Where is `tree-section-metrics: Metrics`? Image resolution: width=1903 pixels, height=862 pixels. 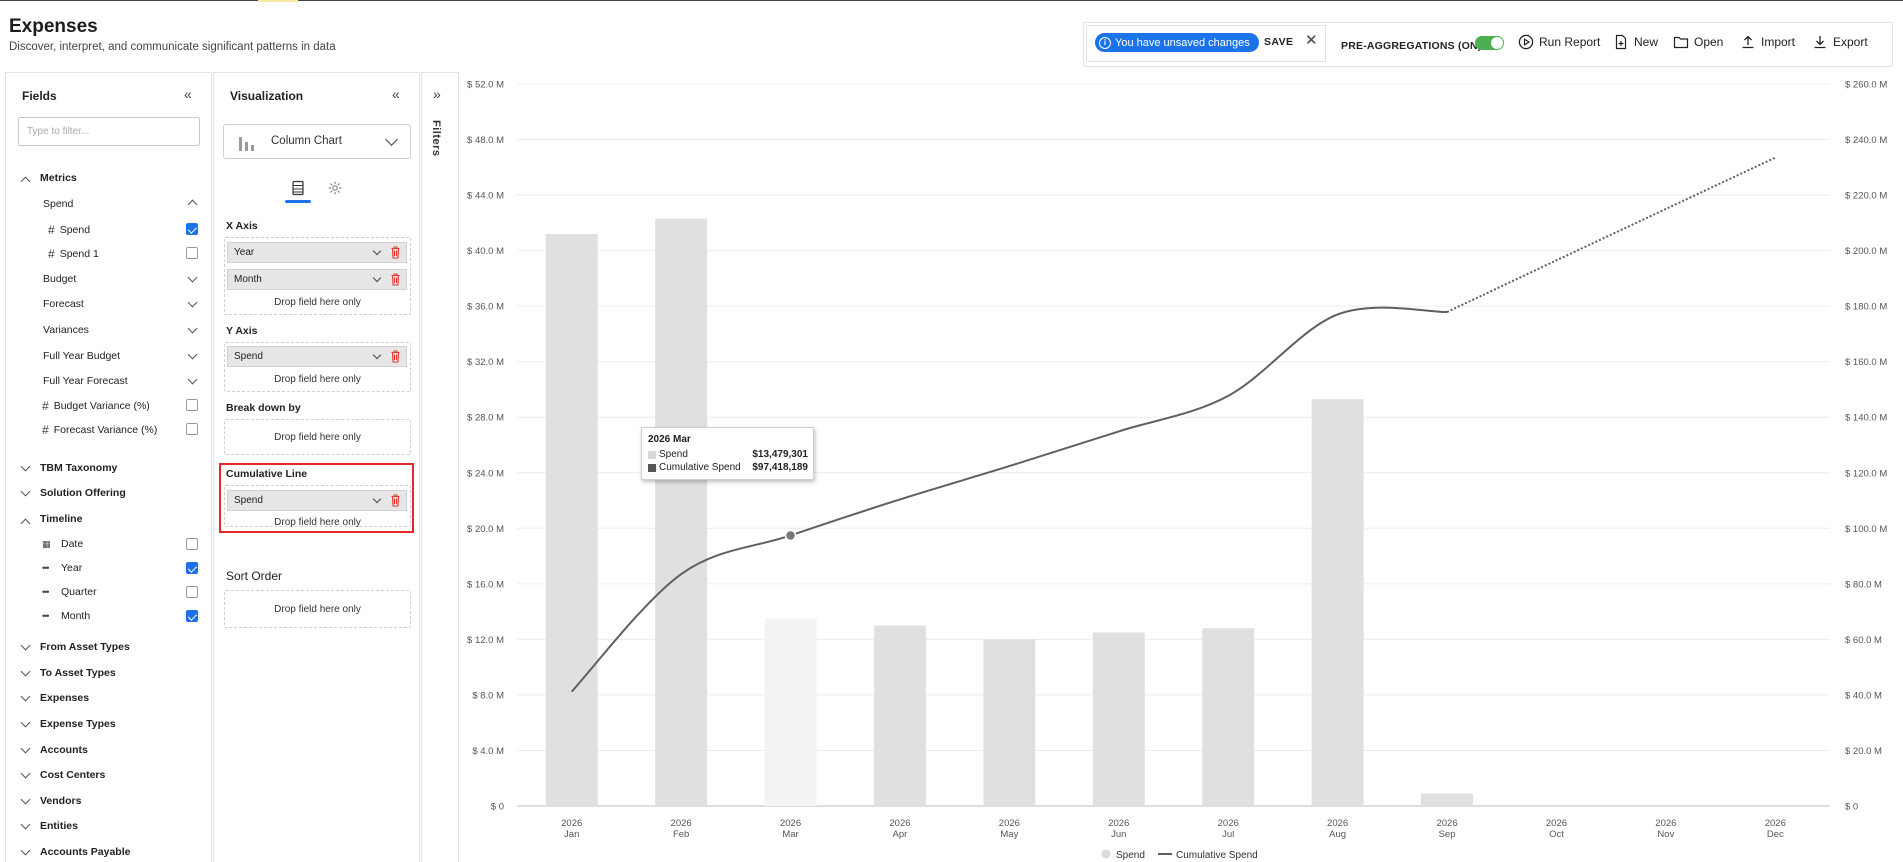 tree-section-metrics: Metrics is located at coordinates (58, 178).